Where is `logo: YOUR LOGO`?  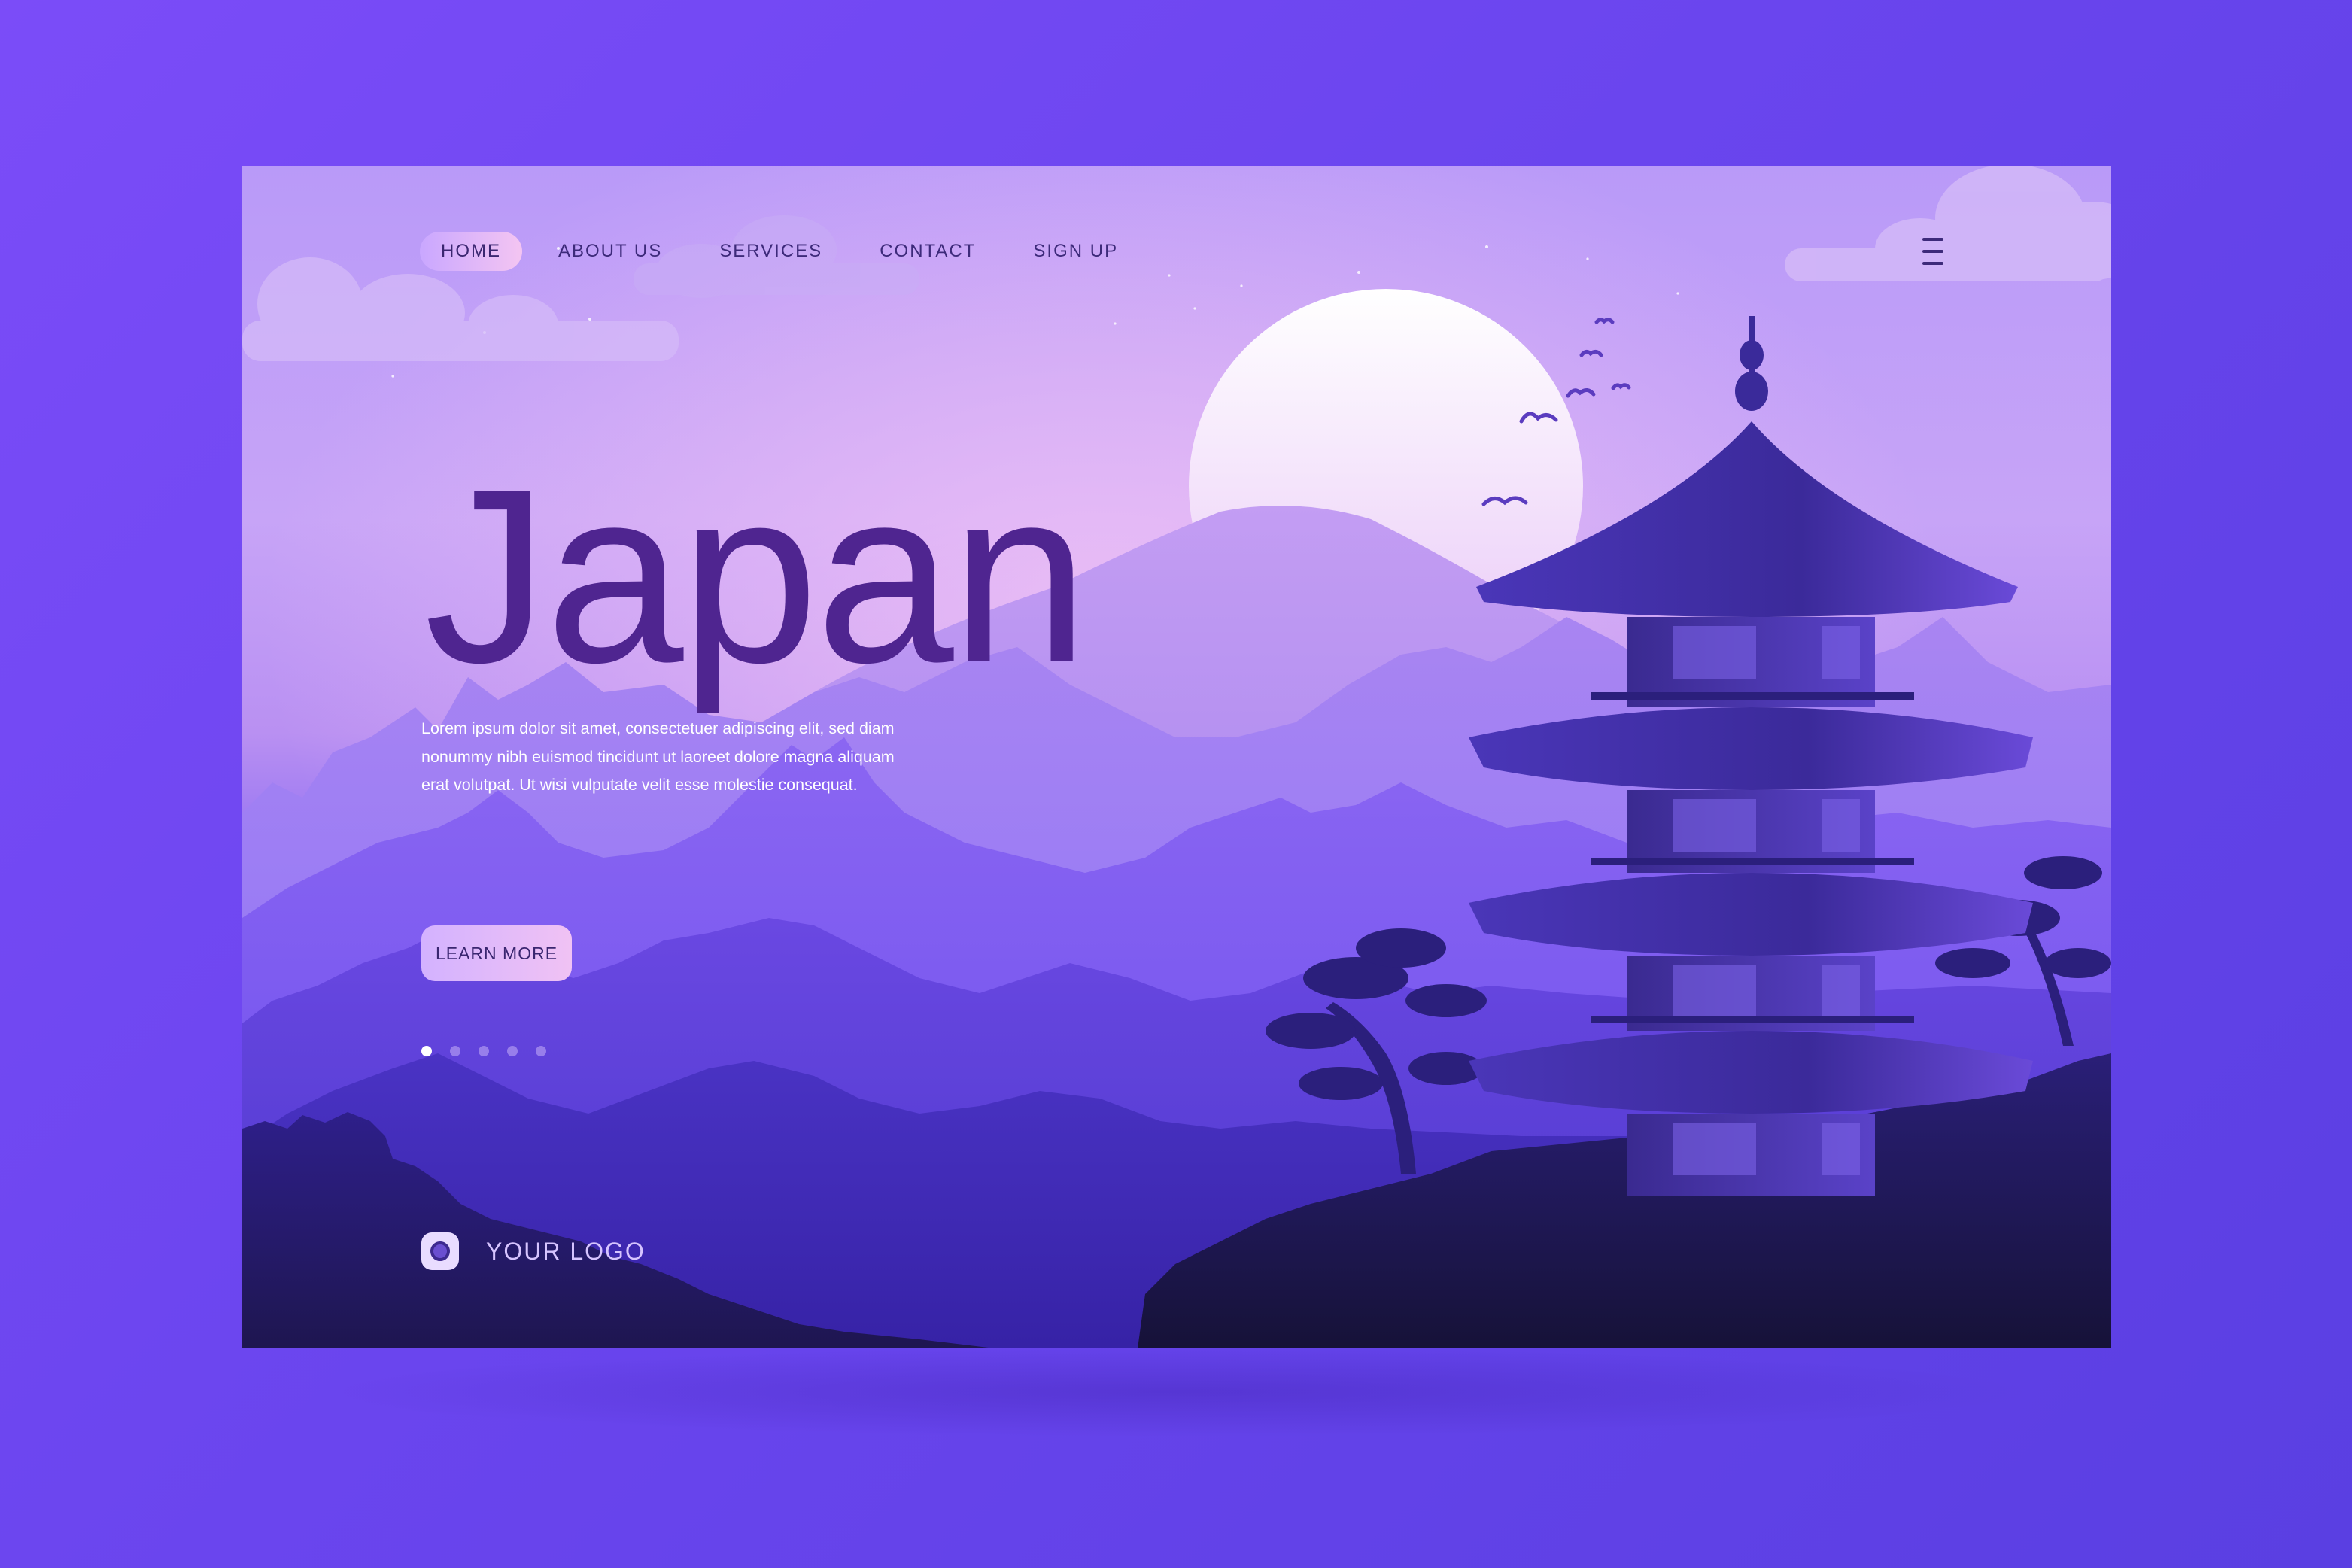 logo: YOUR LOGO is located at coordinates (533, 1251).